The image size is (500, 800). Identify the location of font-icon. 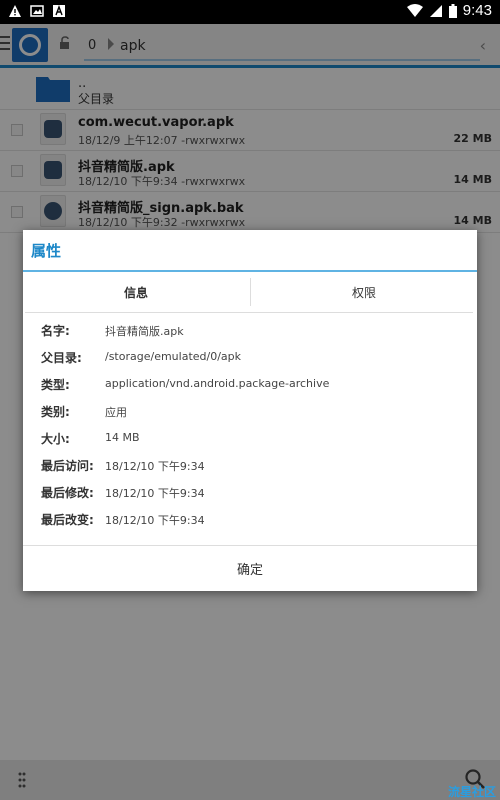
(59, 11).